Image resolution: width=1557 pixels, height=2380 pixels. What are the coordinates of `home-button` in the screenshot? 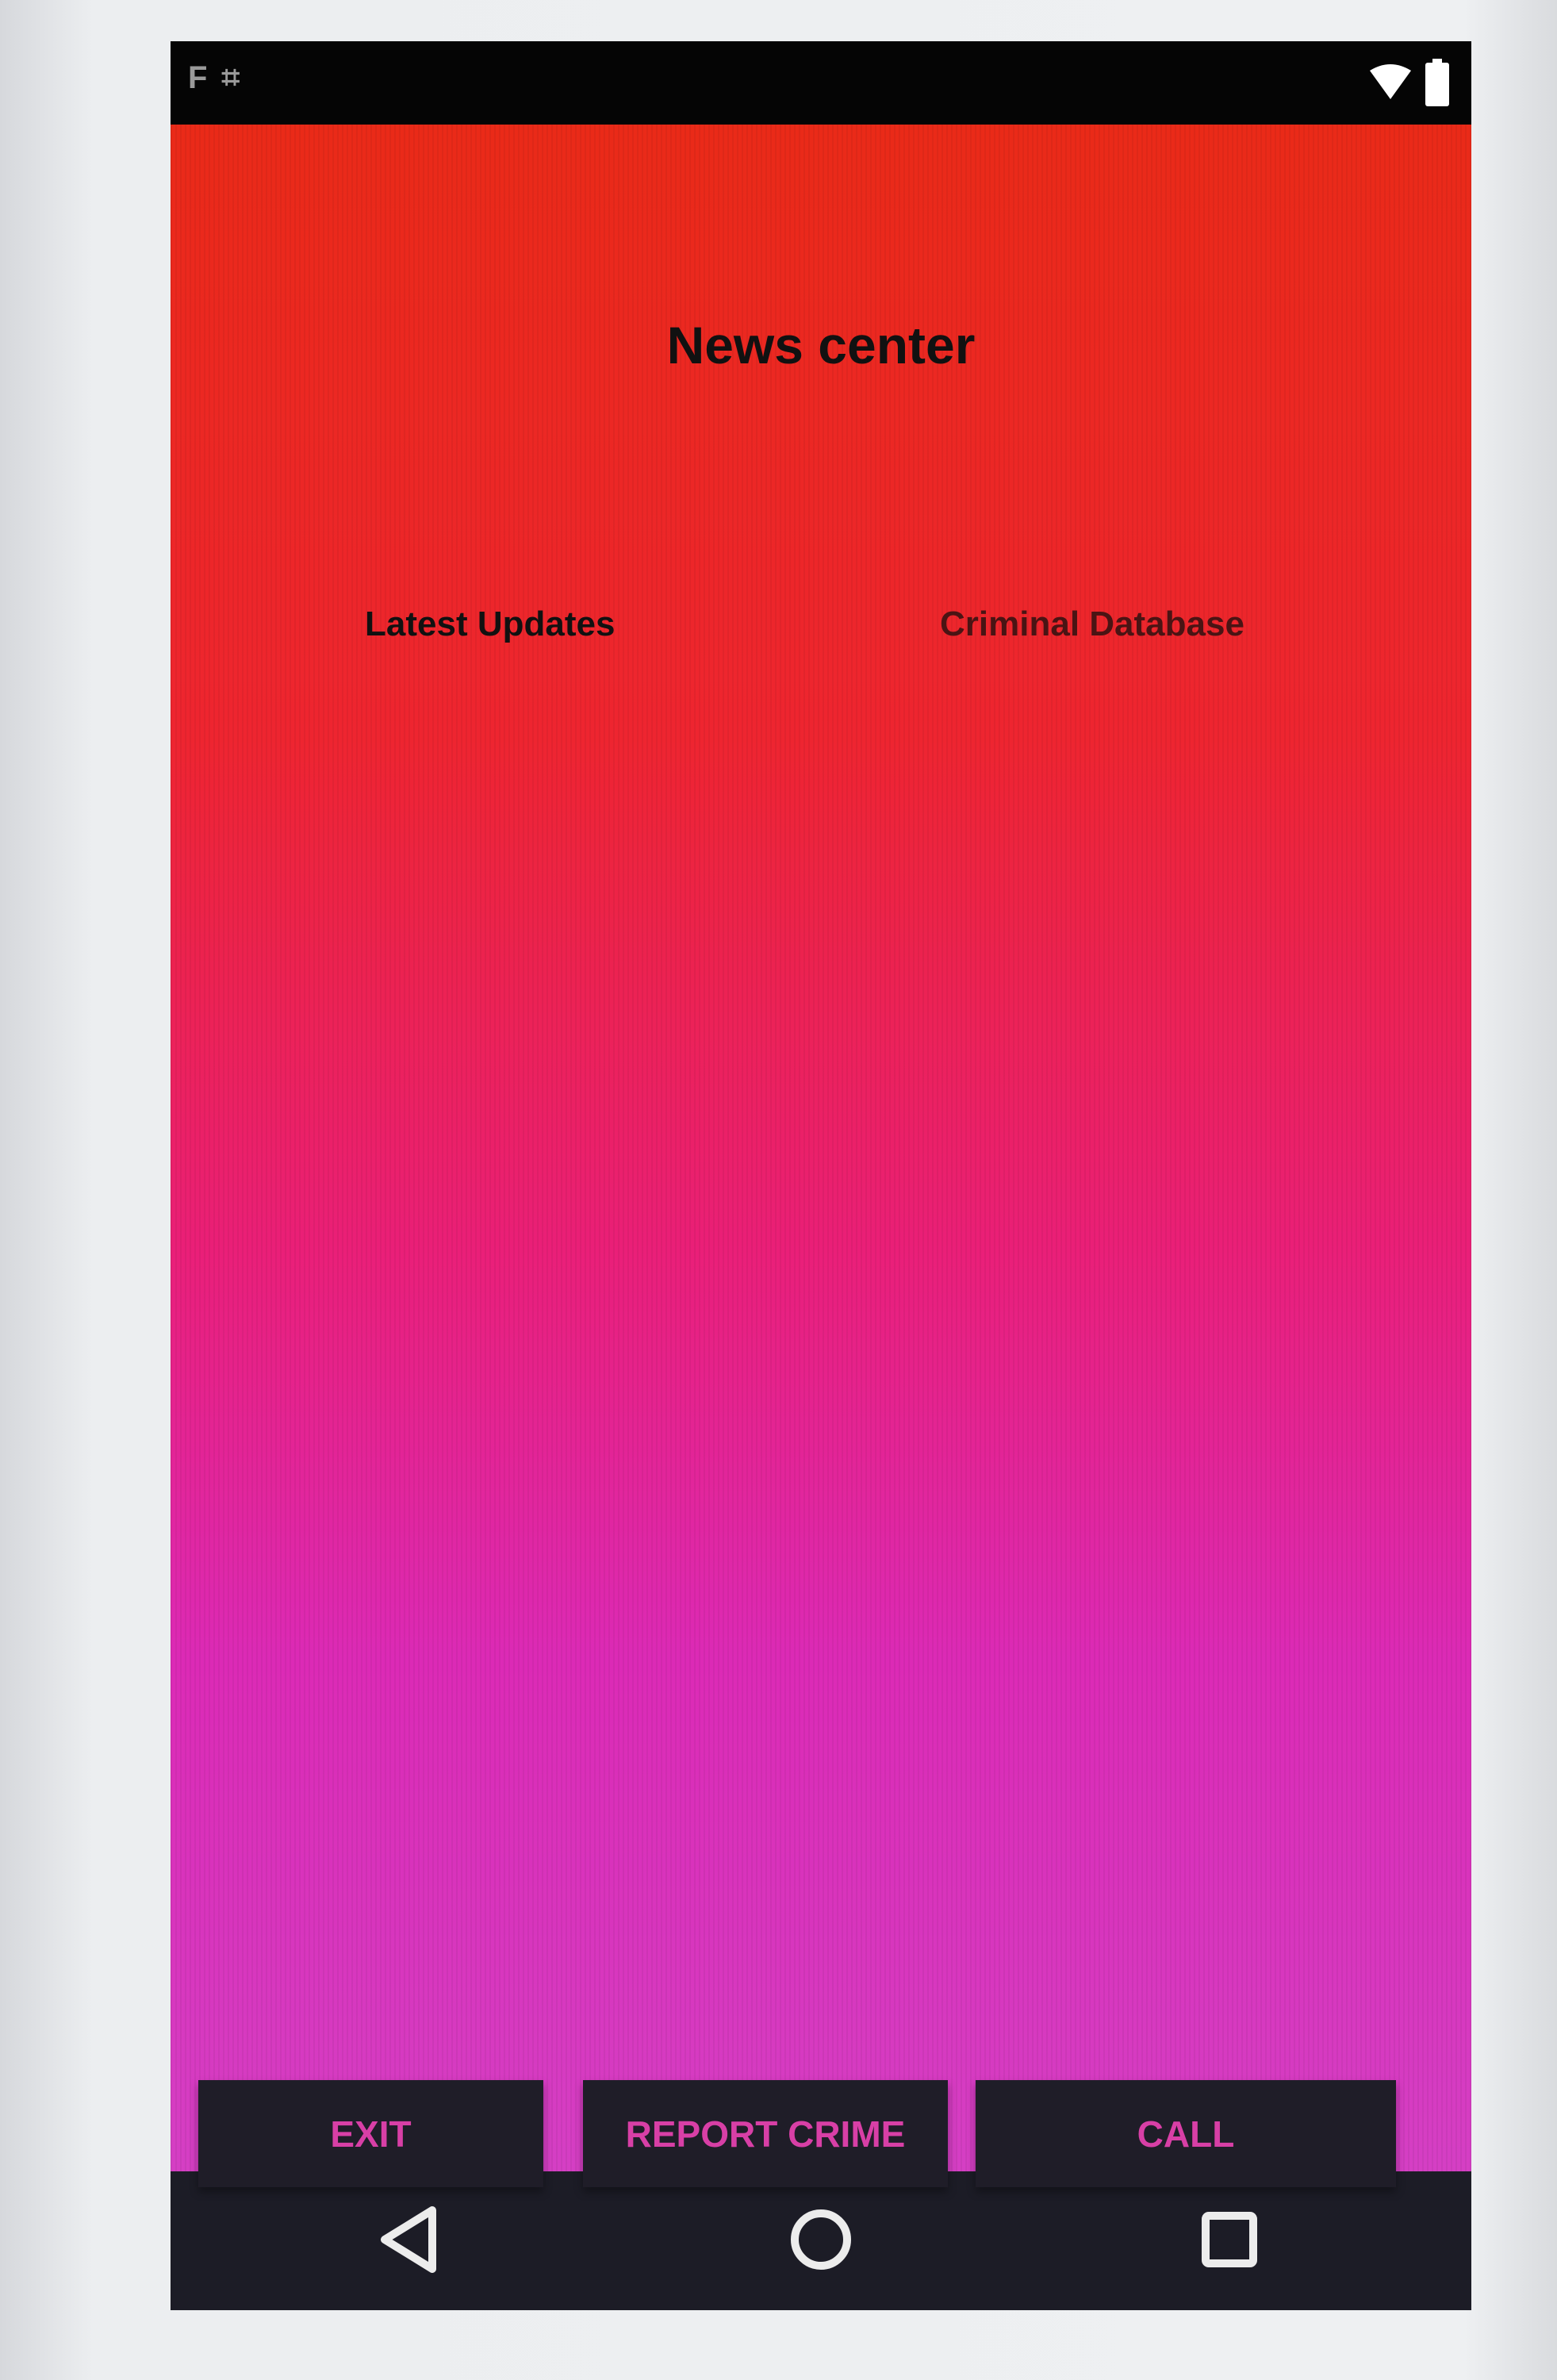 It's located at (821, 2241).